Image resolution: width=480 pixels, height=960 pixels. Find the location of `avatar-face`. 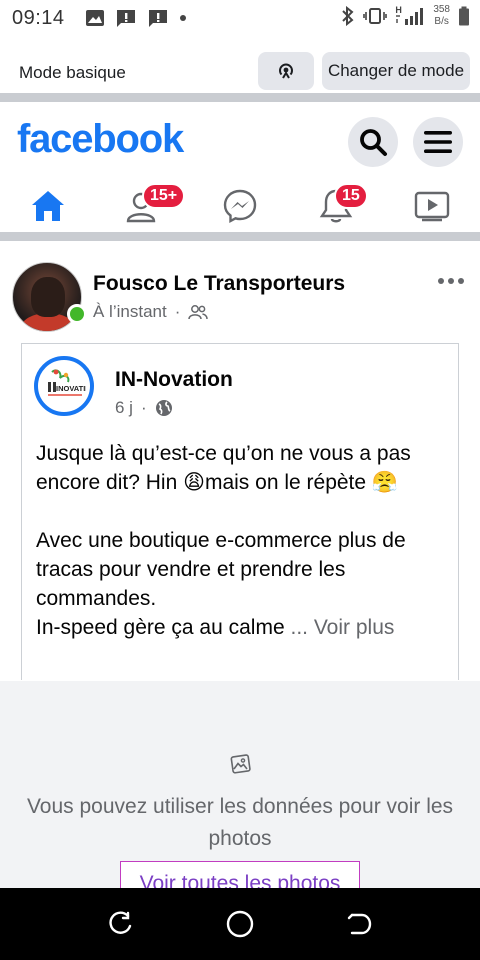

avatar-face is located at coordinates (48, 297).